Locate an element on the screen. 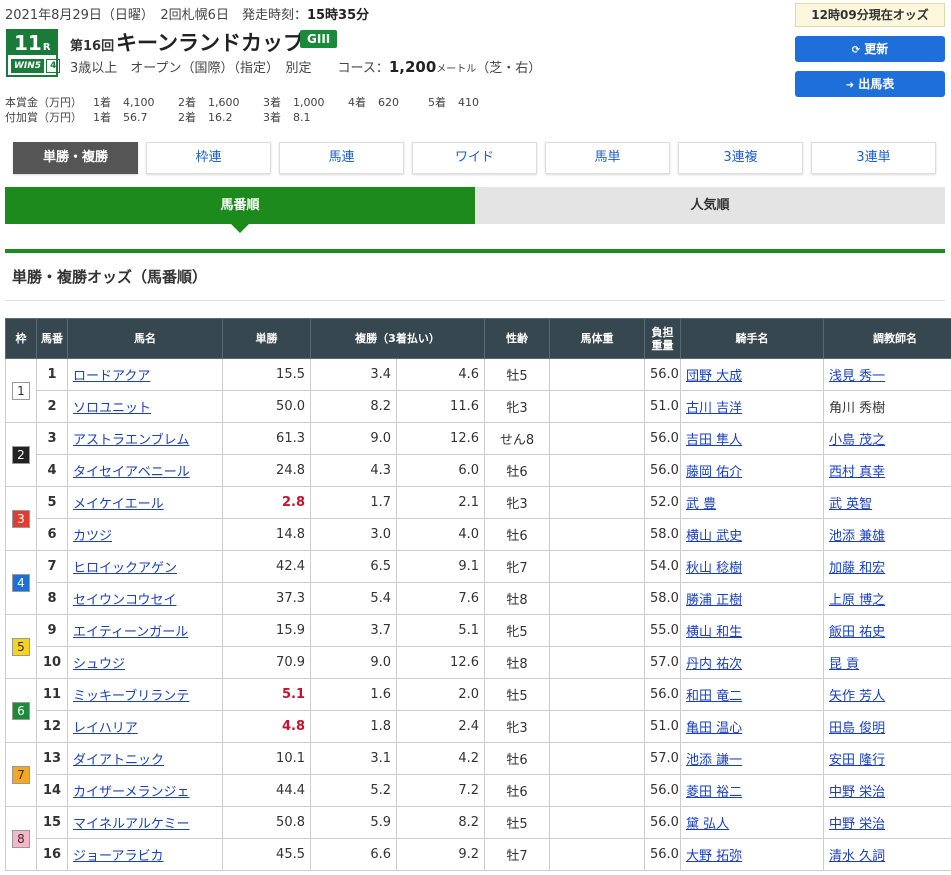 This screenshot has width=951, height=875. horse-name-link: ロードアクア is located at coordinates (111, 376).